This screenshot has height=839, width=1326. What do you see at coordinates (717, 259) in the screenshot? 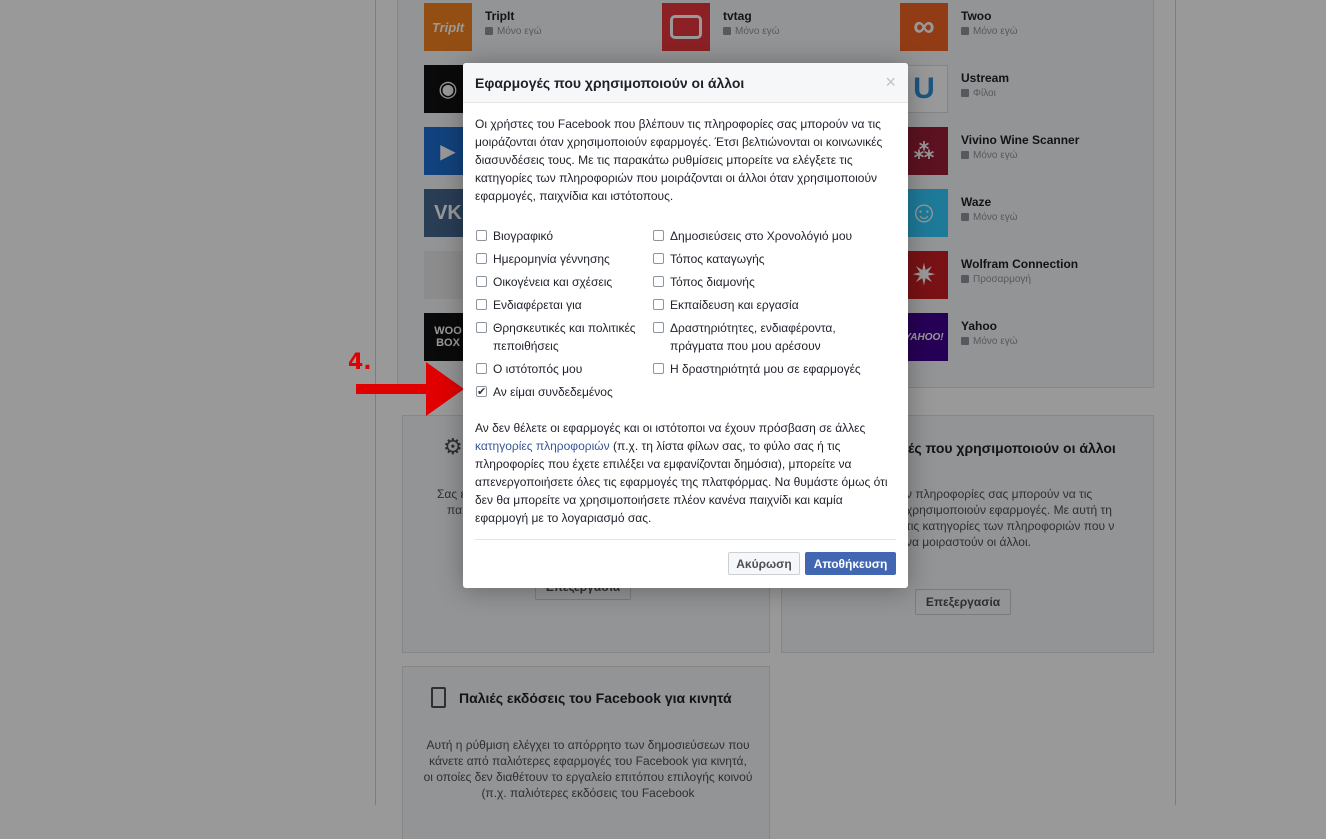
I see `checkbox-label: Τόπος καταγωγής` at bounding box center [717, 259].